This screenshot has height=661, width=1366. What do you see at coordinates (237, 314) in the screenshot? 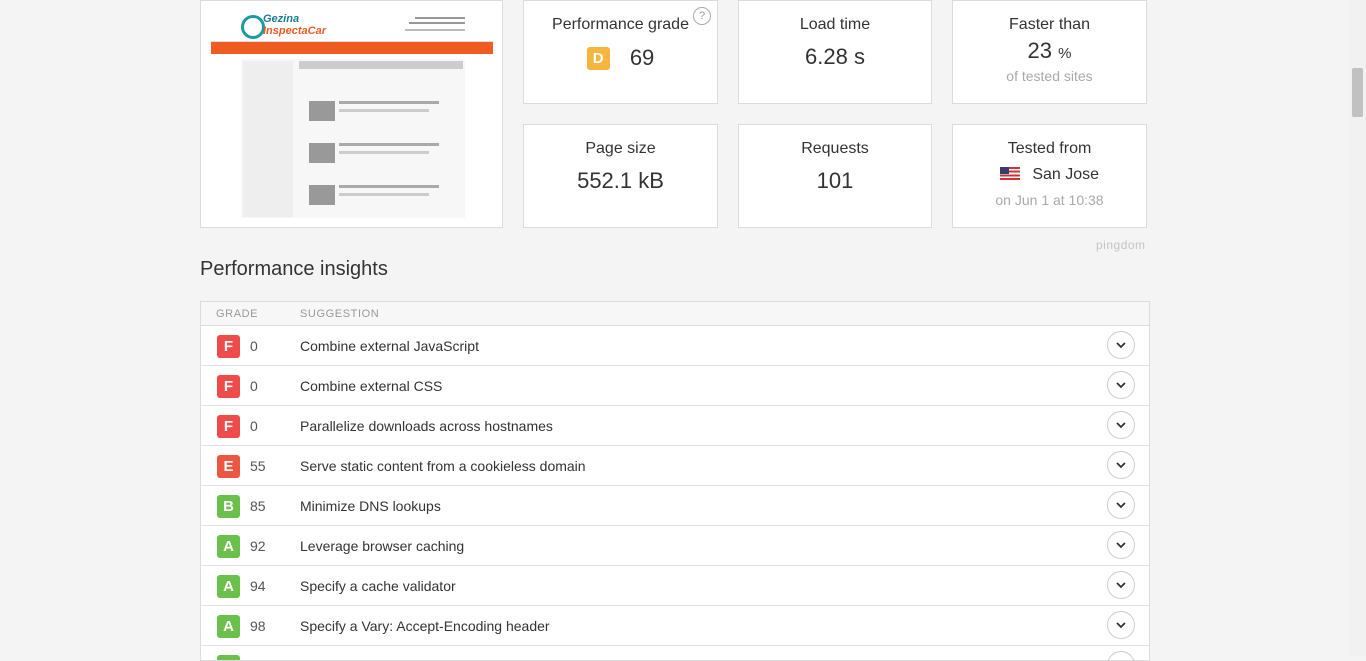
I see `grade-column-header: GRADE` at bounding box center [237, 314].